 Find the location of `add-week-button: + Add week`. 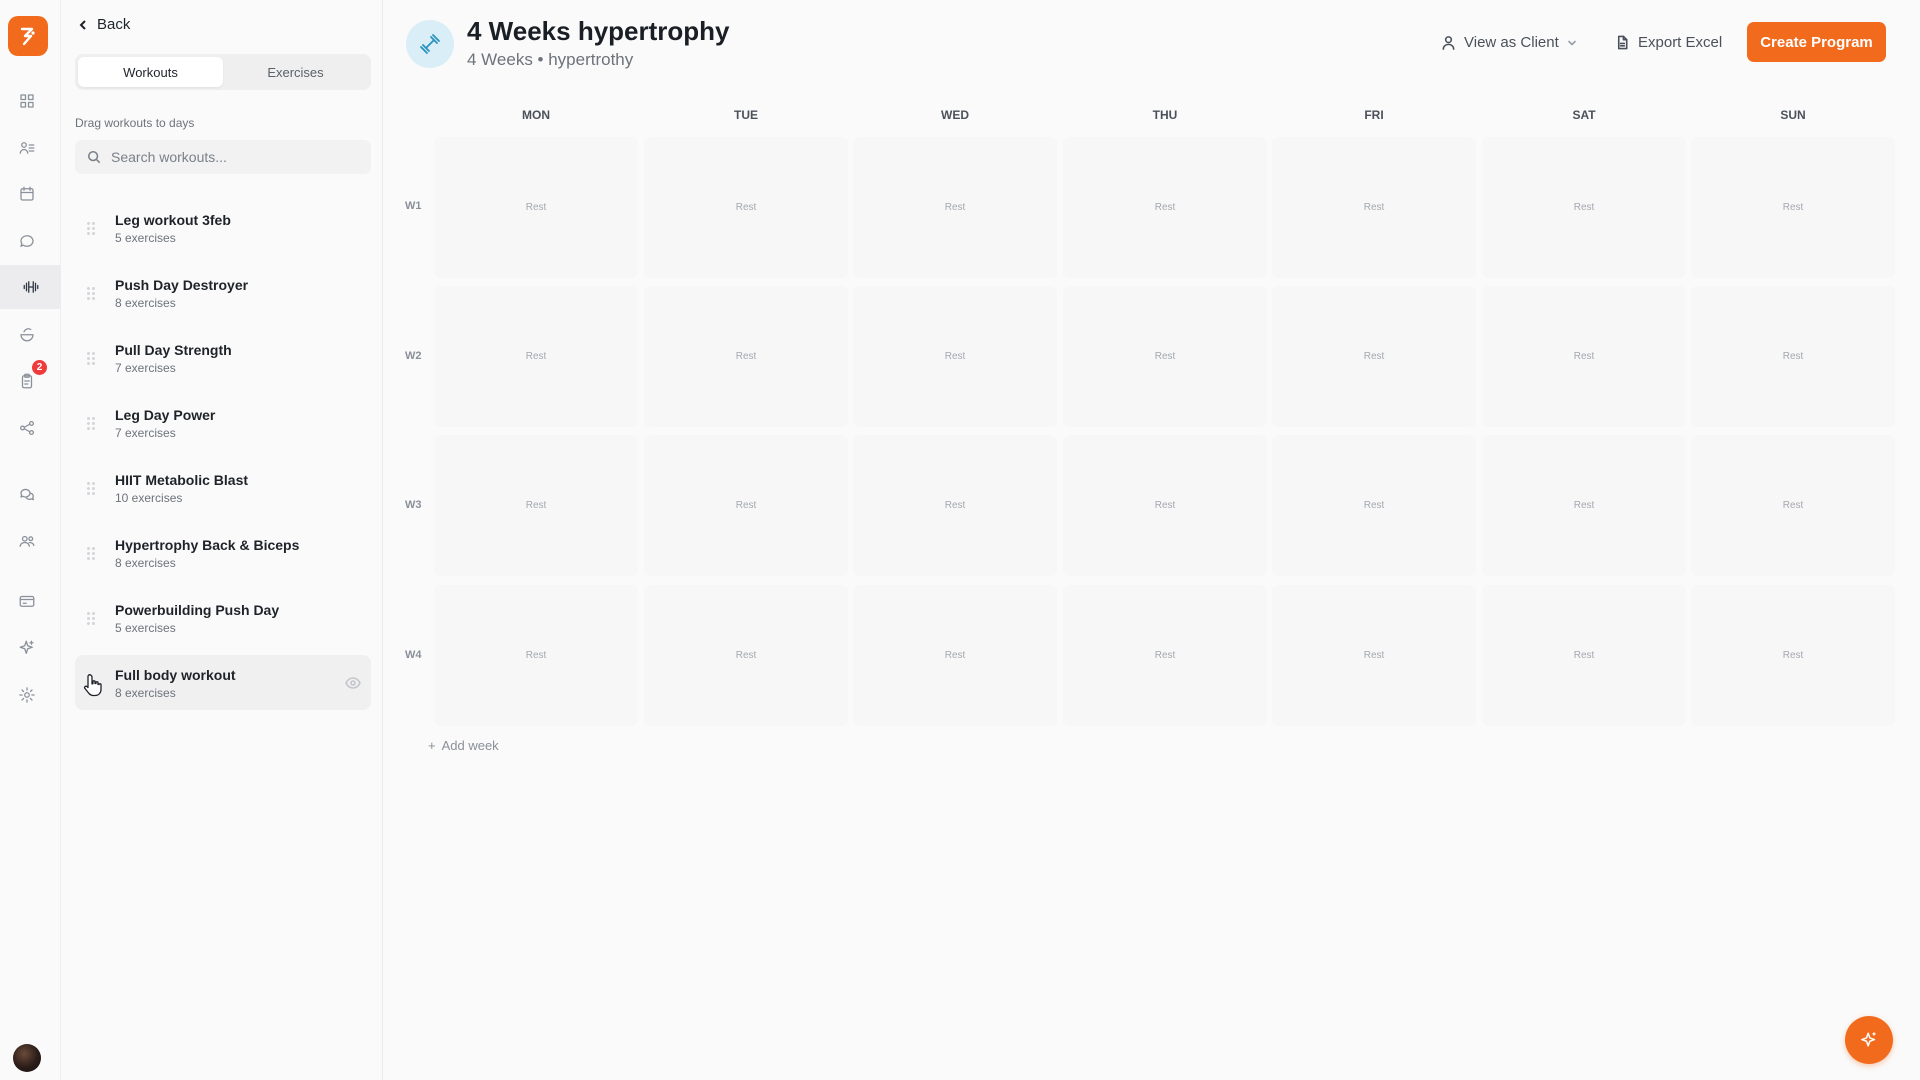

add-week-button: + Add week is located at coordinates (463, 745).